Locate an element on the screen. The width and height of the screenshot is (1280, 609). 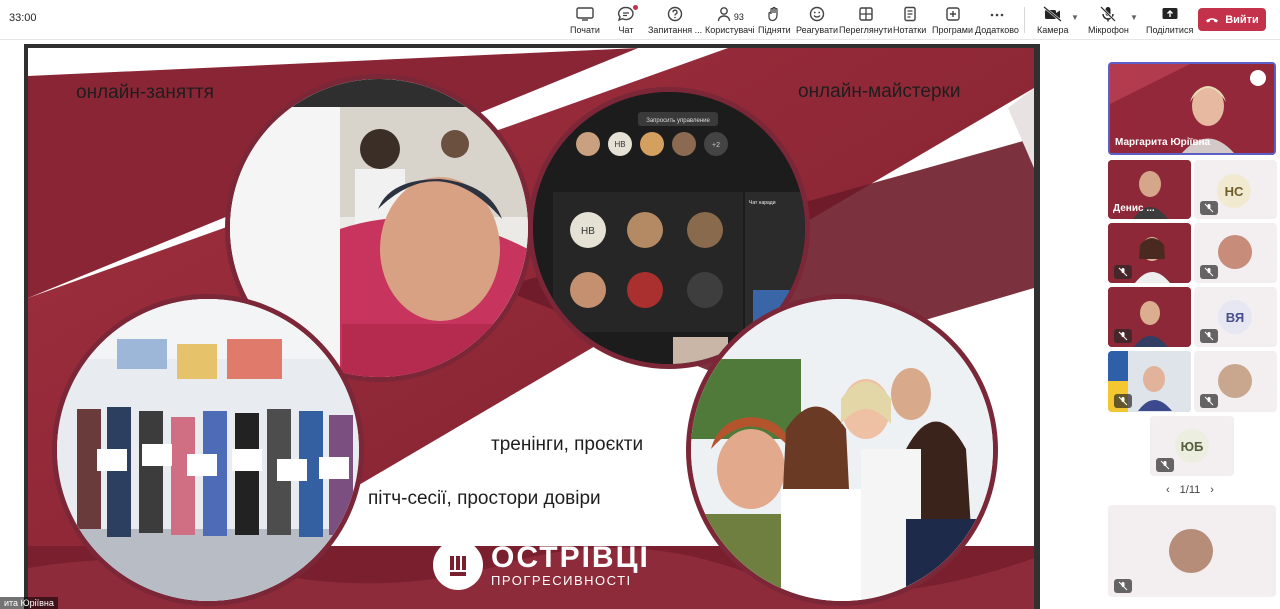
grid-view-icon is located at coordinates (866, 13).